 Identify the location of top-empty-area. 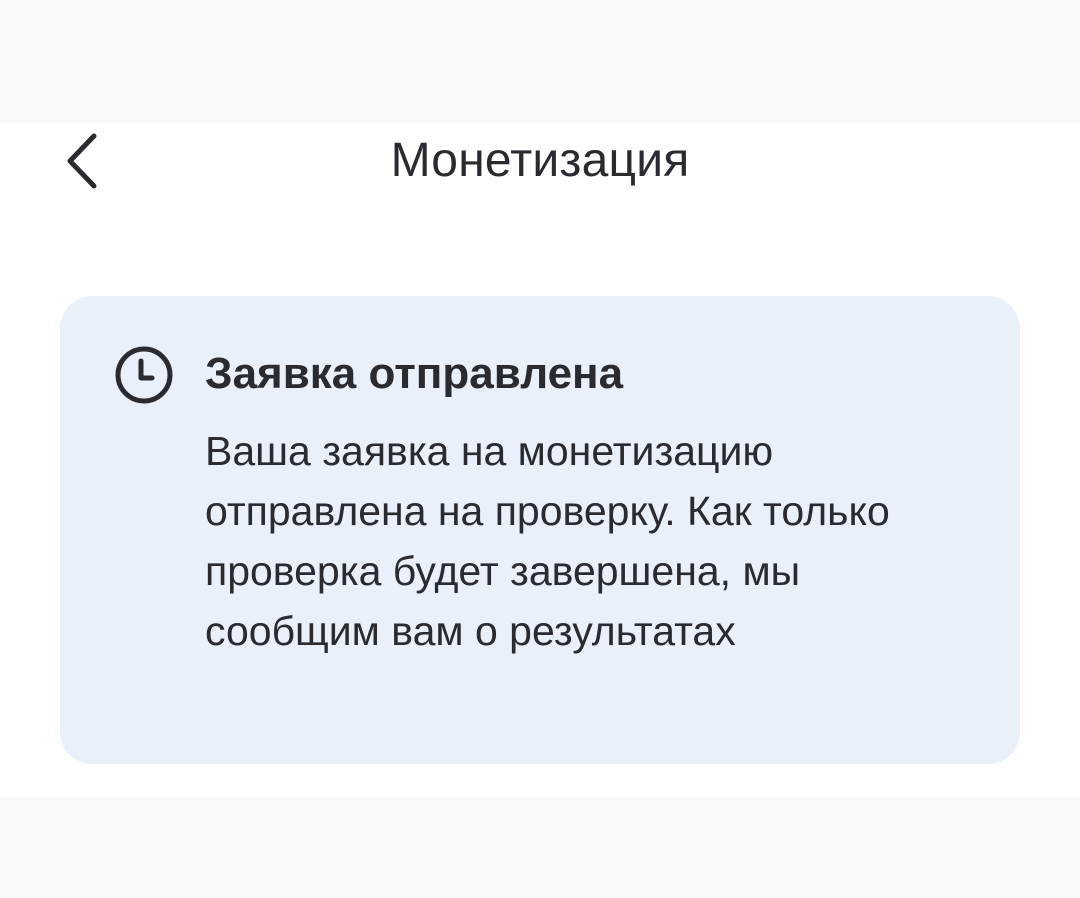
(540, 61).